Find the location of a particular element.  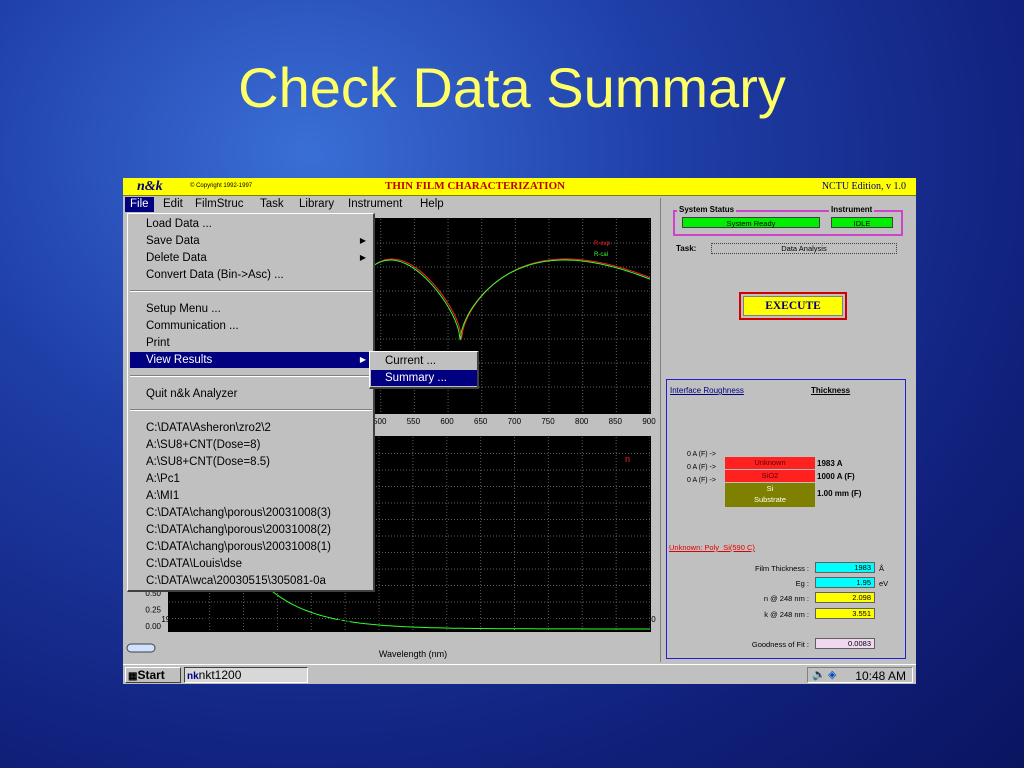

r-exp-series is located at coordinates (512, 299).